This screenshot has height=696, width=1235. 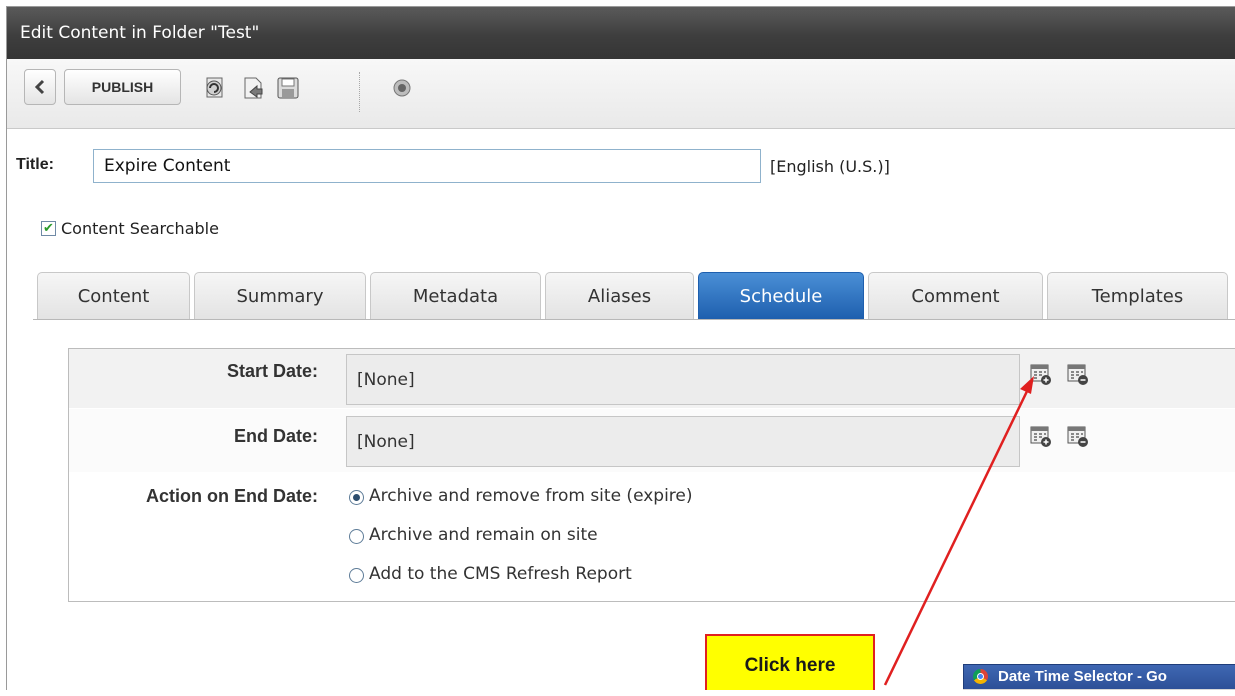 I want to click on start-date-field: [None], so click(x=683, y=379).